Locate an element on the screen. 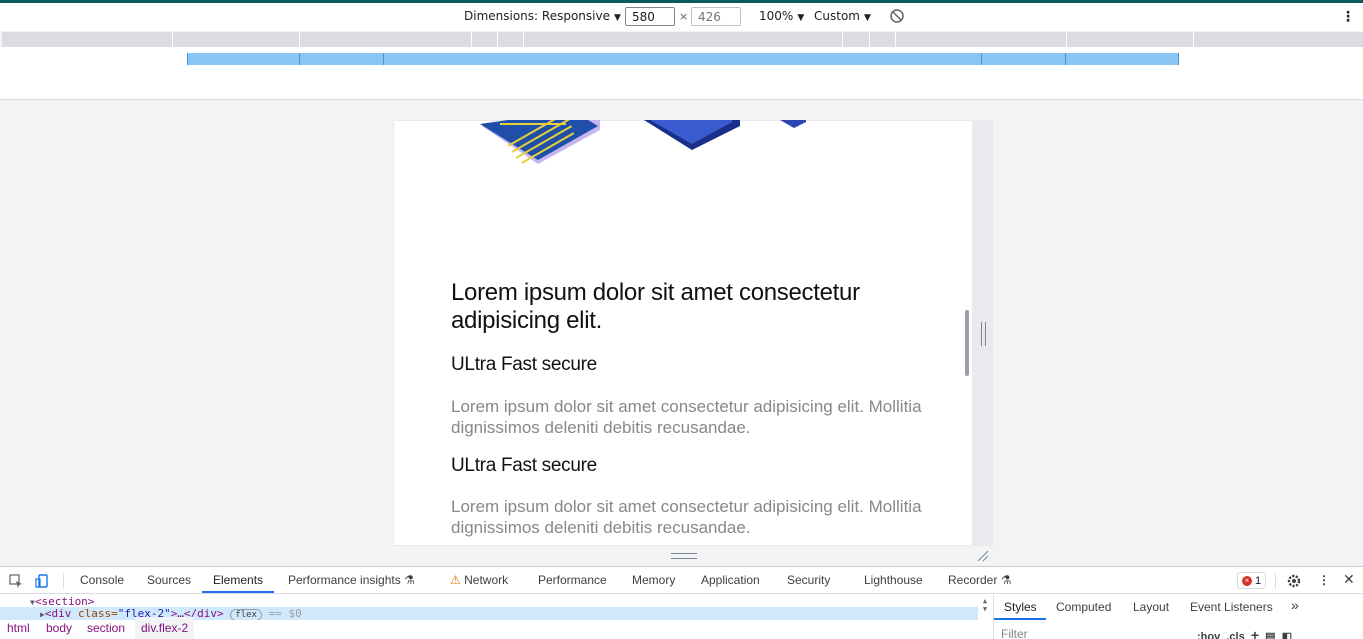  tab-sources: Sources is located at coordinates (169, 580).